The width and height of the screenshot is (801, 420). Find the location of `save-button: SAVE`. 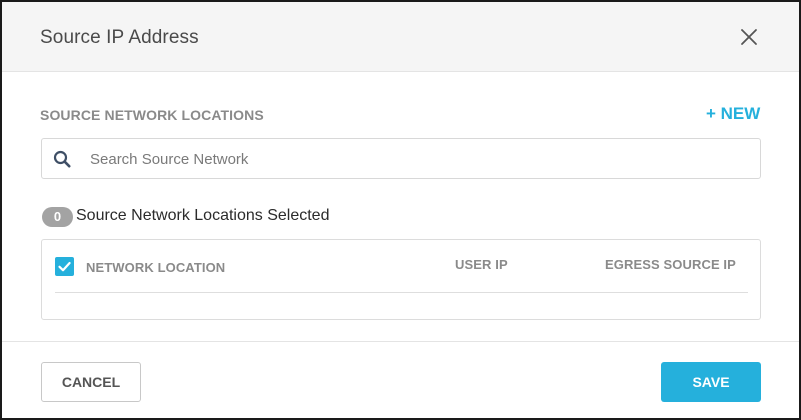

save-button: SAVE is located at coordinates (711, 382).